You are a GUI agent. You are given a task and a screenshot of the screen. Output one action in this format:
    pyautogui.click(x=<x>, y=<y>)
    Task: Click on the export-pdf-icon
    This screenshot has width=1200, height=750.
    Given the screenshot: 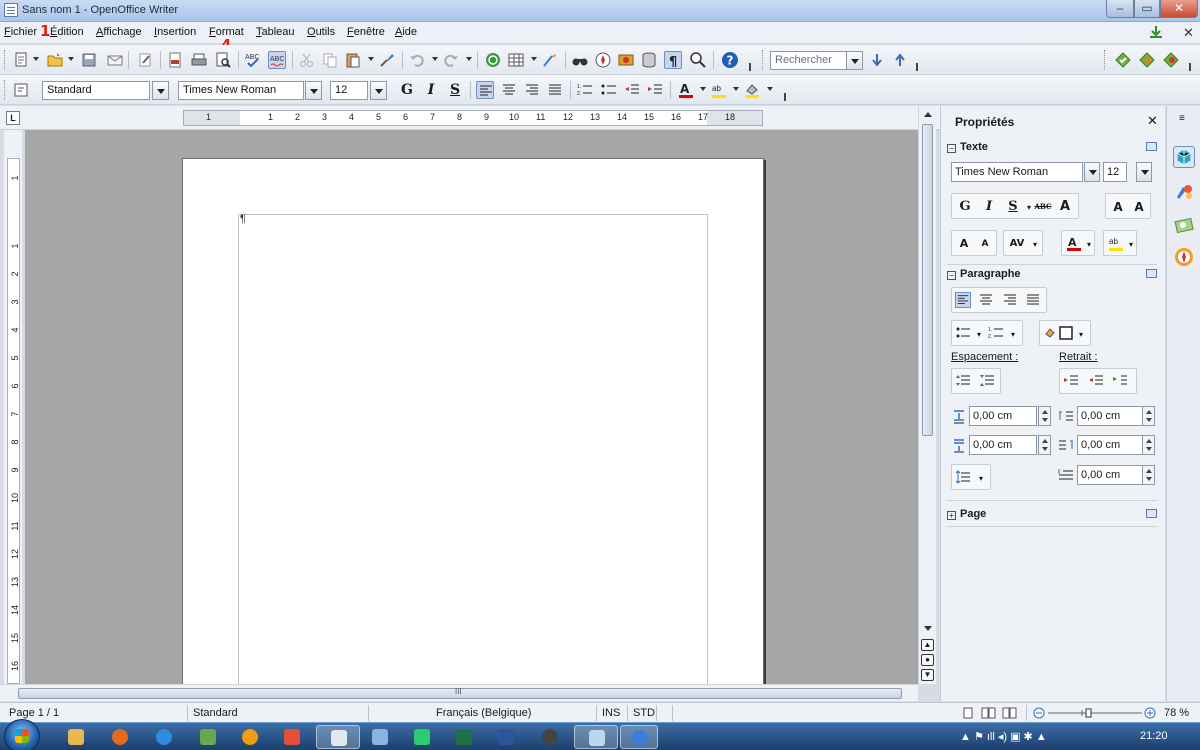 What is the action you would take?
    pyautogui.click(x=175, y=60)
    